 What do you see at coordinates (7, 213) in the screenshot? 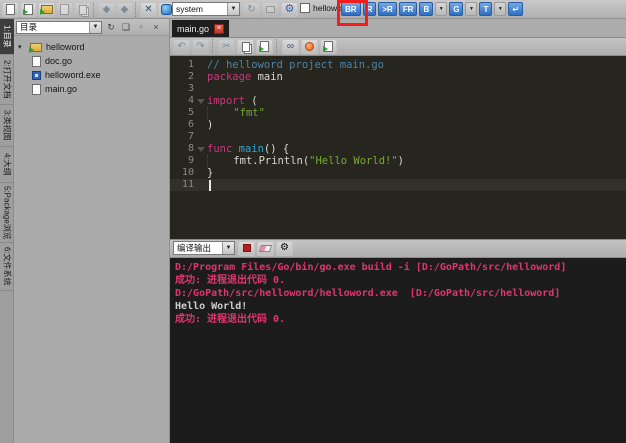
I see `sidebar-tab-5: 5:Package浏览` at bounding box center [7, 213].